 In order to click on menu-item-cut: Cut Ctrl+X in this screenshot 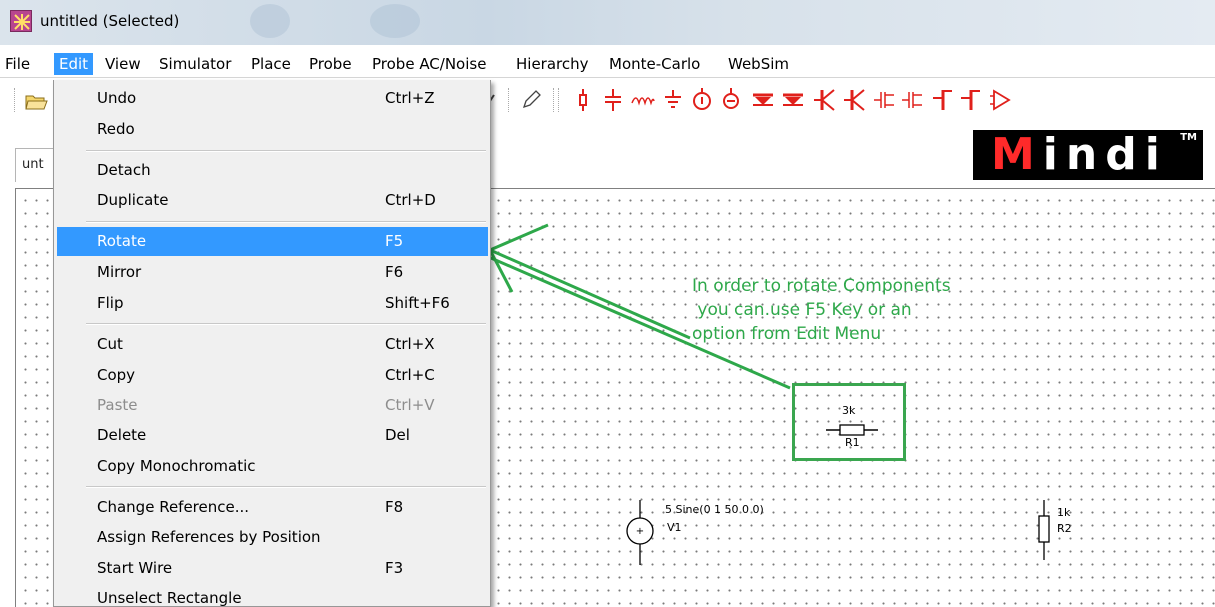, I will do `click(272, 344)`.